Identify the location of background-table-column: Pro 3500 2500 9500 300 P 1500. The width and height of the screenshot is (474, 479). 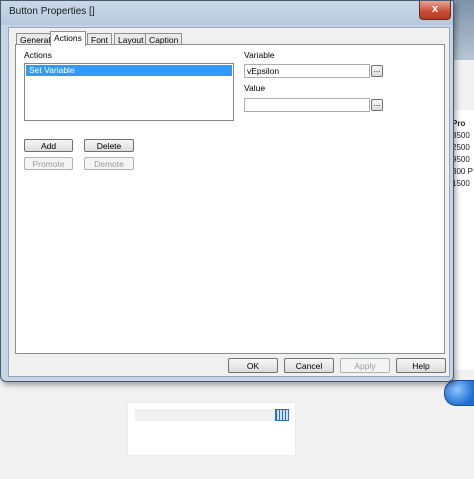
(463, 154).